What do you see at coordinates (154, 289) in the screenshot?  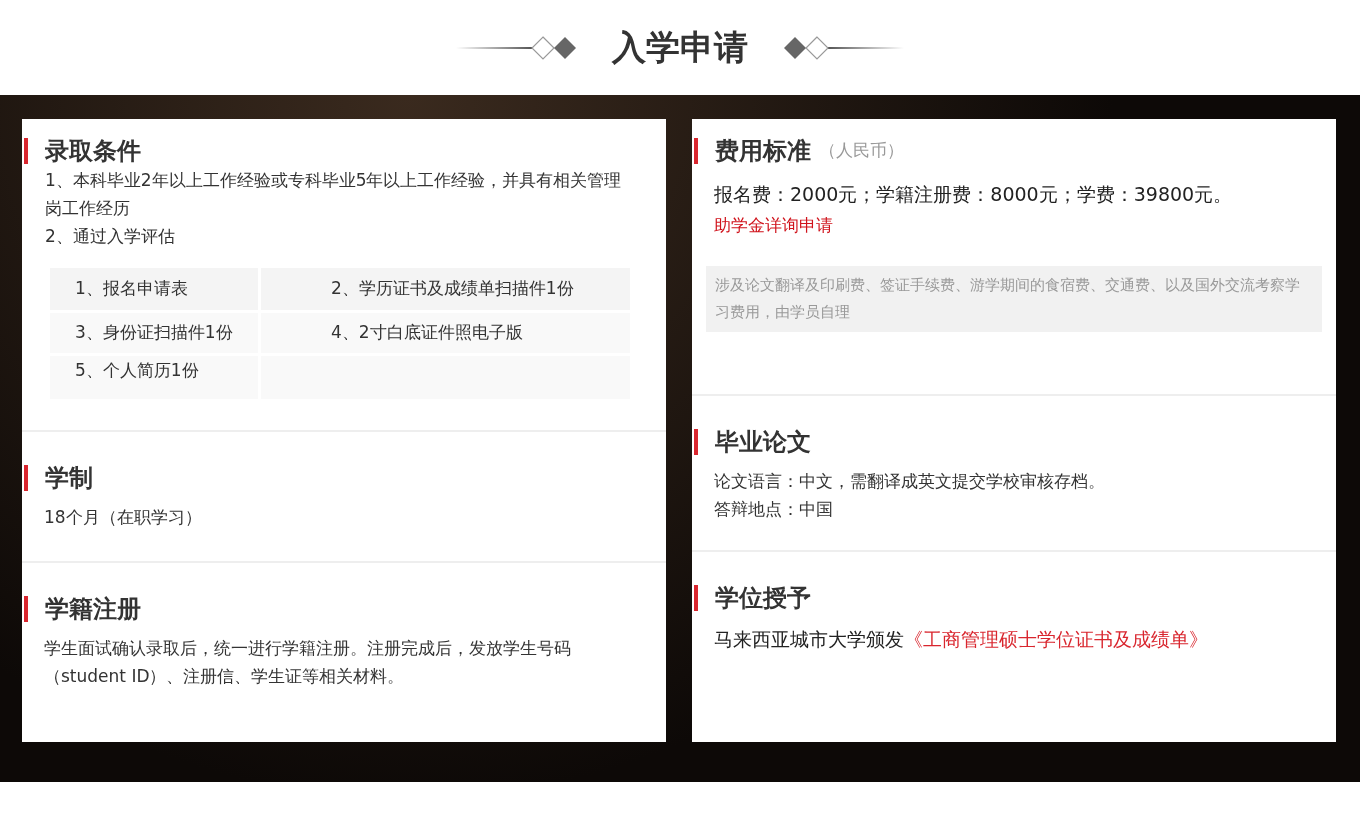 I see `table-cell: 1、报名申请表` at bounding box center [154, 289].